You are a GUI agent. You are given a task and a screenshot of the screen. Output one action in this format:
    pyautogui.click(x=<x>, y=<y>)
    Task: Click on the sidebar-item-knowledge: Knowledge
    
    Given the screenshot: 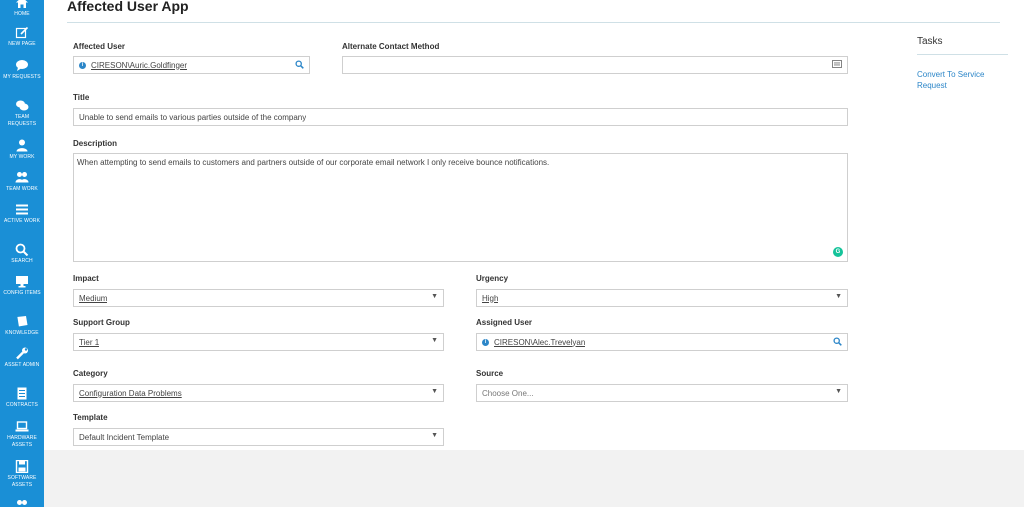 What is the action you would take?
    pyautogui.click(x=22, y=326)
    